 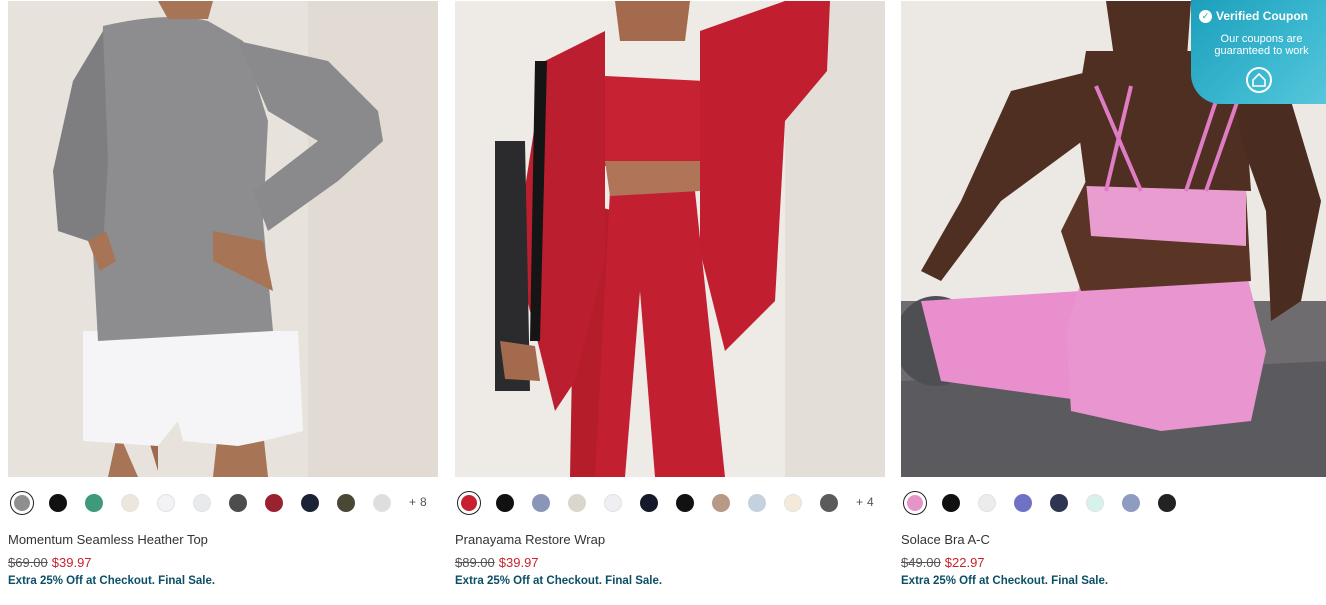 I want to click on product-name: Solace Bra A-C, so click(x=945, y=539).